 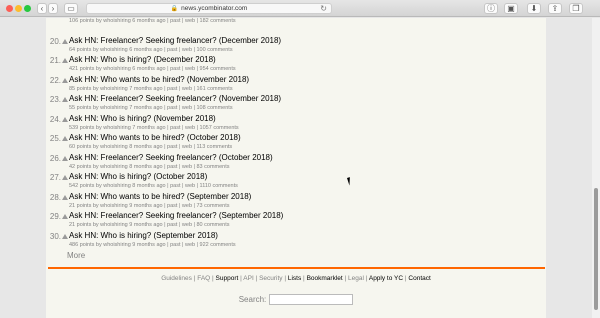 I want to click on extension-icon: ▣, so click(x=511, y=8).